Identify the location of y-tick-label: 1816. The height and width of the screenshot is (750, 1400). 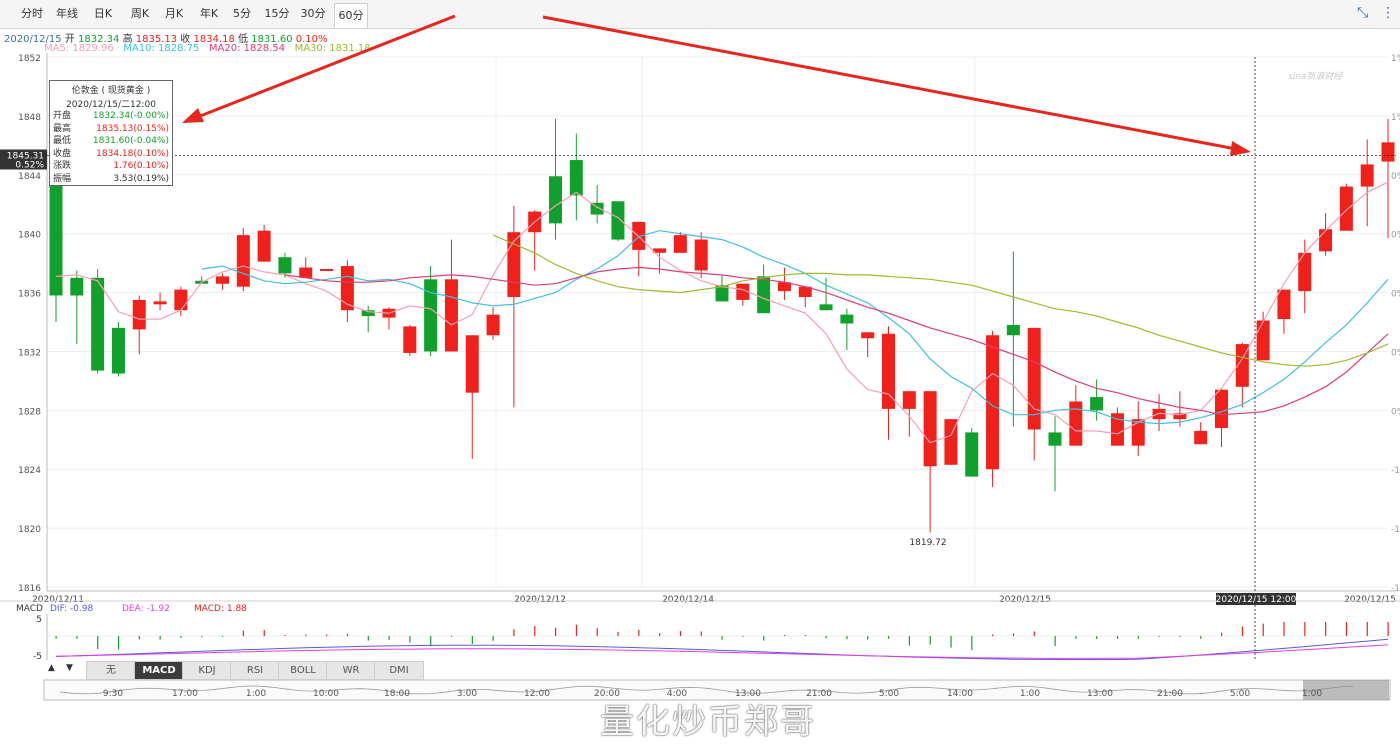
(29, 589).